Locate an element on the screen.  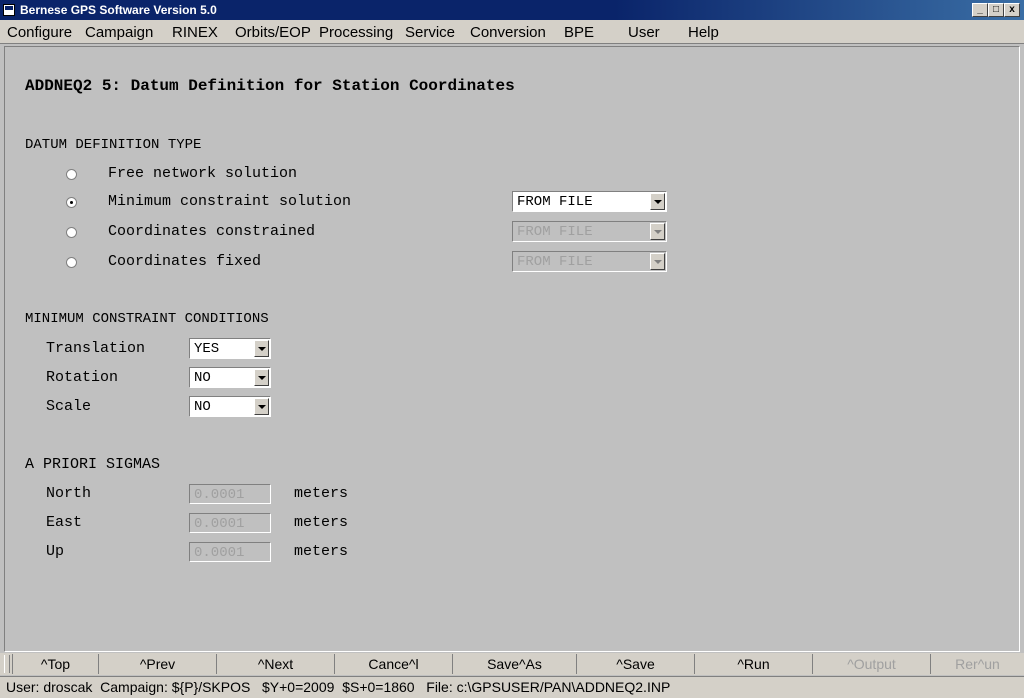
north-sigma-field: 0.0001 is located at coordinates (230, 494).